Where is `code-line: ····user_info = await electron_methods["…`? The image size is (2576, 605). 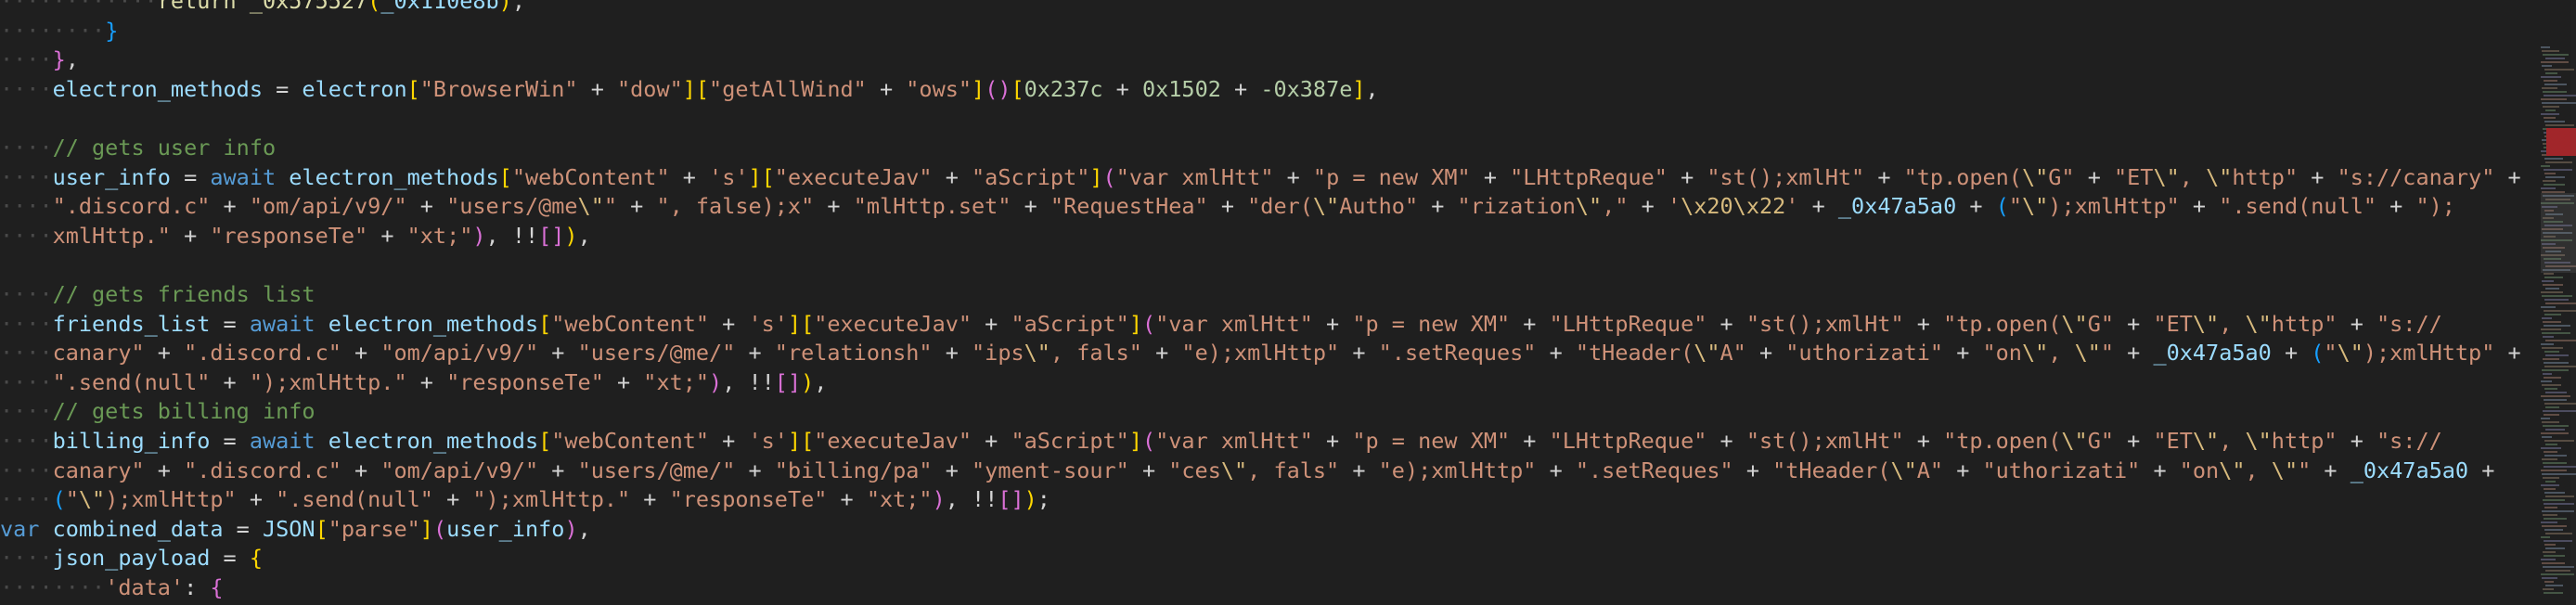
code-line: ····user_info = await electron_methods["… is located at coordinates (1266, 178).